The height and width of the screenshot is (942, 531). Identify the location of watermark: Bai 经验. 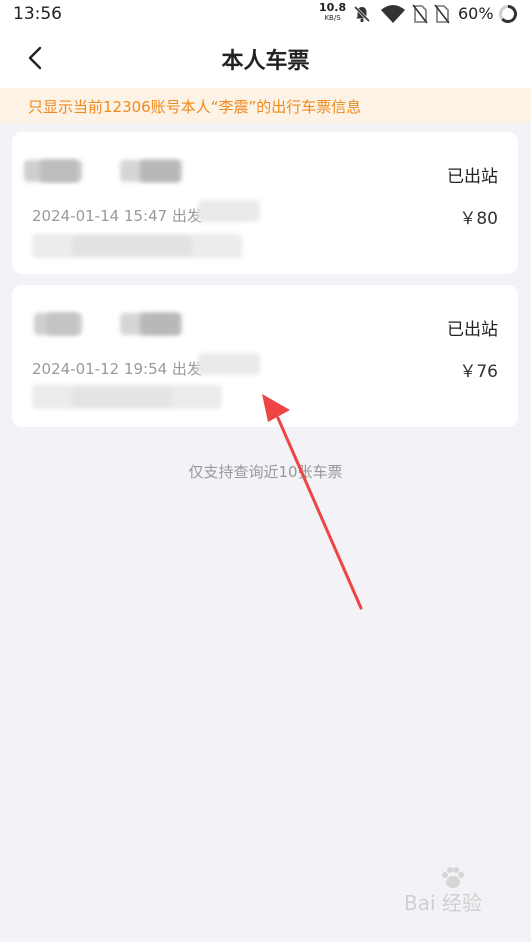
(443, 903).